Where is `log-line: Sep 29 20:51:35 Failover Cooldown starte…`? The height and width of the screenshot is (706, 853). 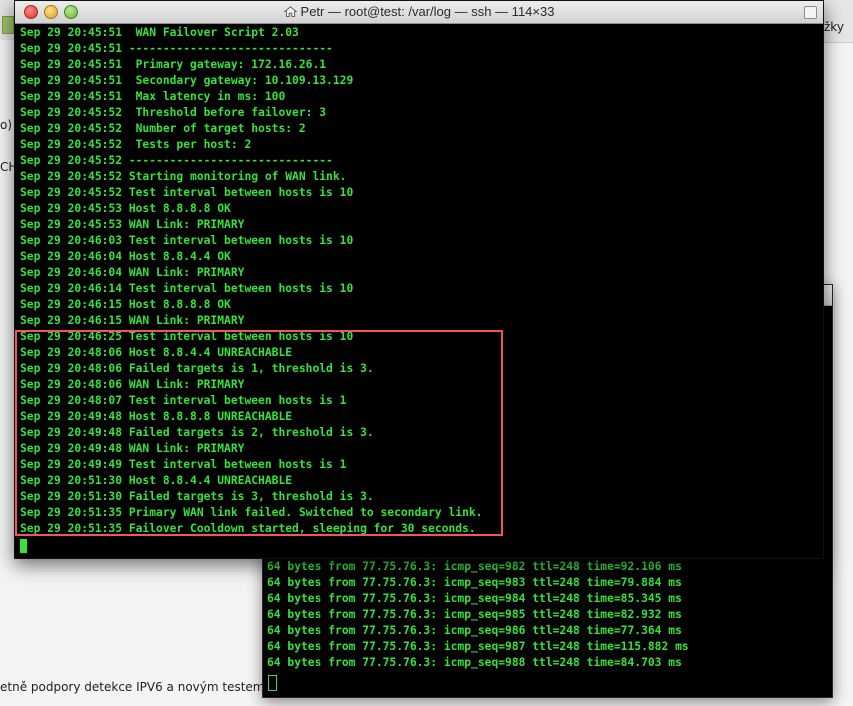 log-line: Sep 29 20:51:35 Failover Cooldown starte… is located at coordinates (248, 528).